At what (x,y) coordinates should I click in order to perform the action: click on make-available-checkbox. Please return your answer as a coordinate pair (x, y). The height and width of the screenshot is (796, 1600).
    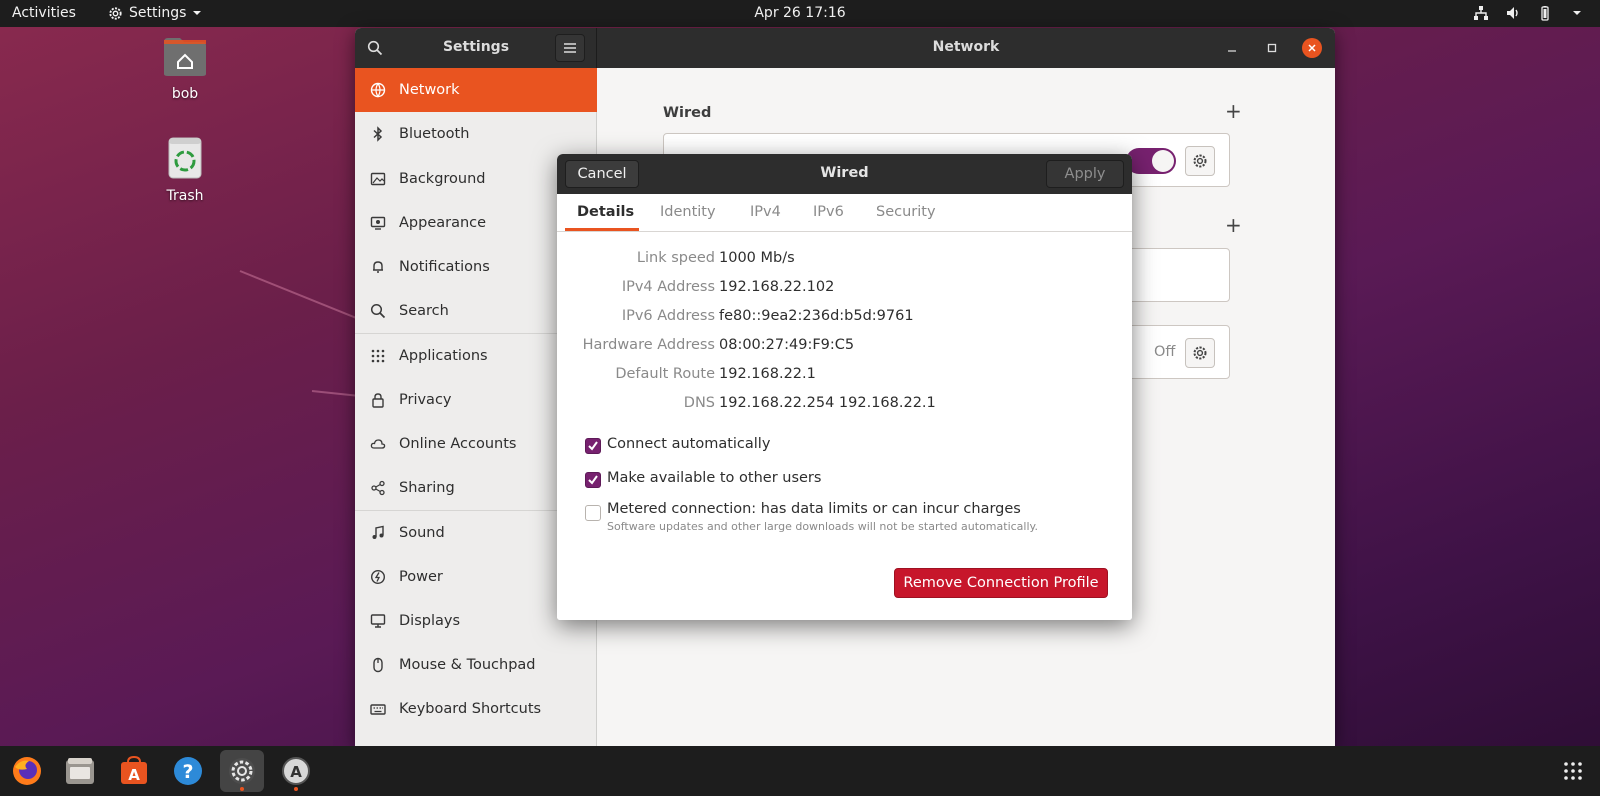
    Looking at the image, I should click on (593, 480).